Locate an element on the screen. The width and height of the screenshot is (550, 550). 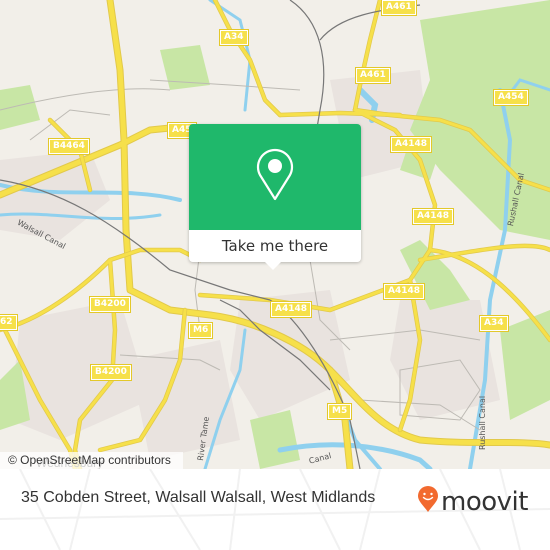
location-popup: Take me there is located at coordinates (275, 197).